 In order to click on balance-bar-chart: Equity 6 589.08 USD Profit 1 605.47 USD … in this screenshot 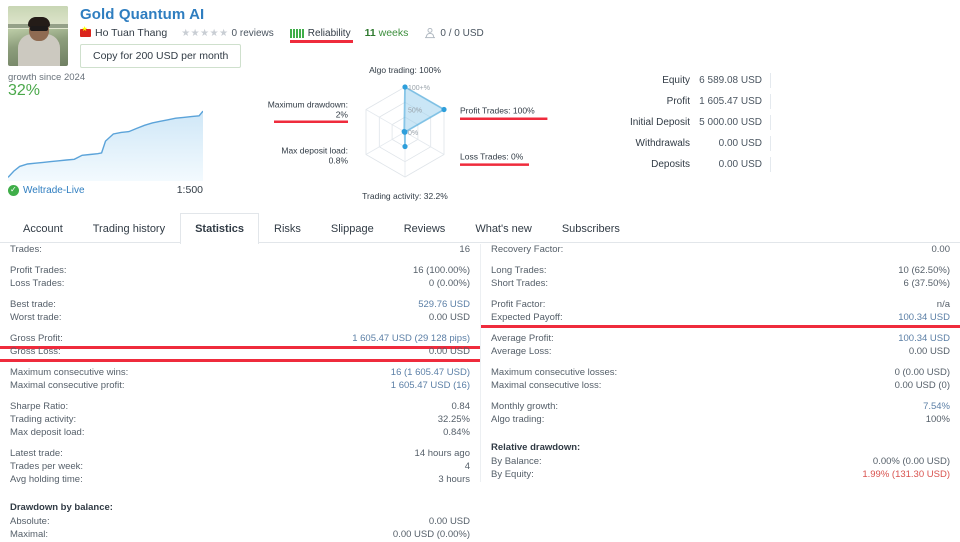, I will do `click(785, 122)`.